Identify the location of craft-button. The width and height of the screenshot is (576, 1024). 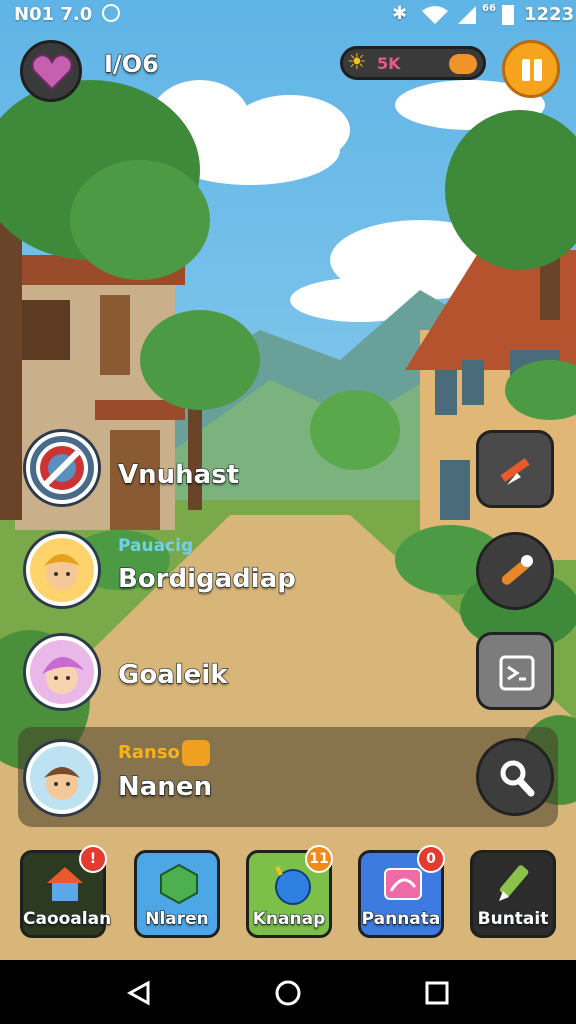
(515, 571).